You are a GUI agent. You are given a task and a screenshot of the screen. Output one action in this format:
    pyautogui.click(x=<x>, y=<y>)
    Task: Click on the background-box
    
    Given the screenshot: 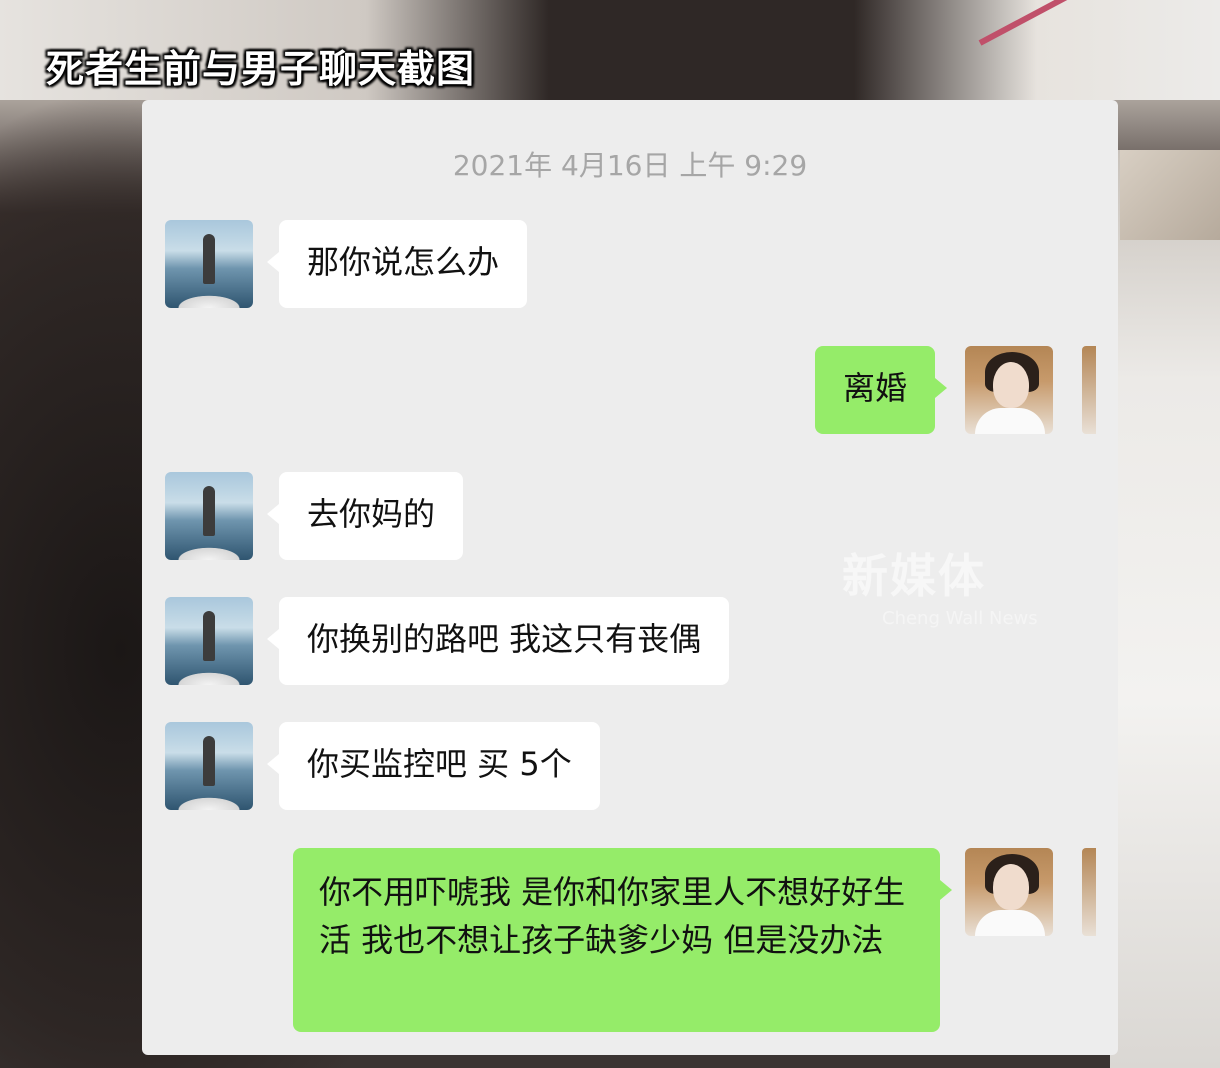 What is the action you would take?
    pyautogui.click(x=1170, y=195)
    